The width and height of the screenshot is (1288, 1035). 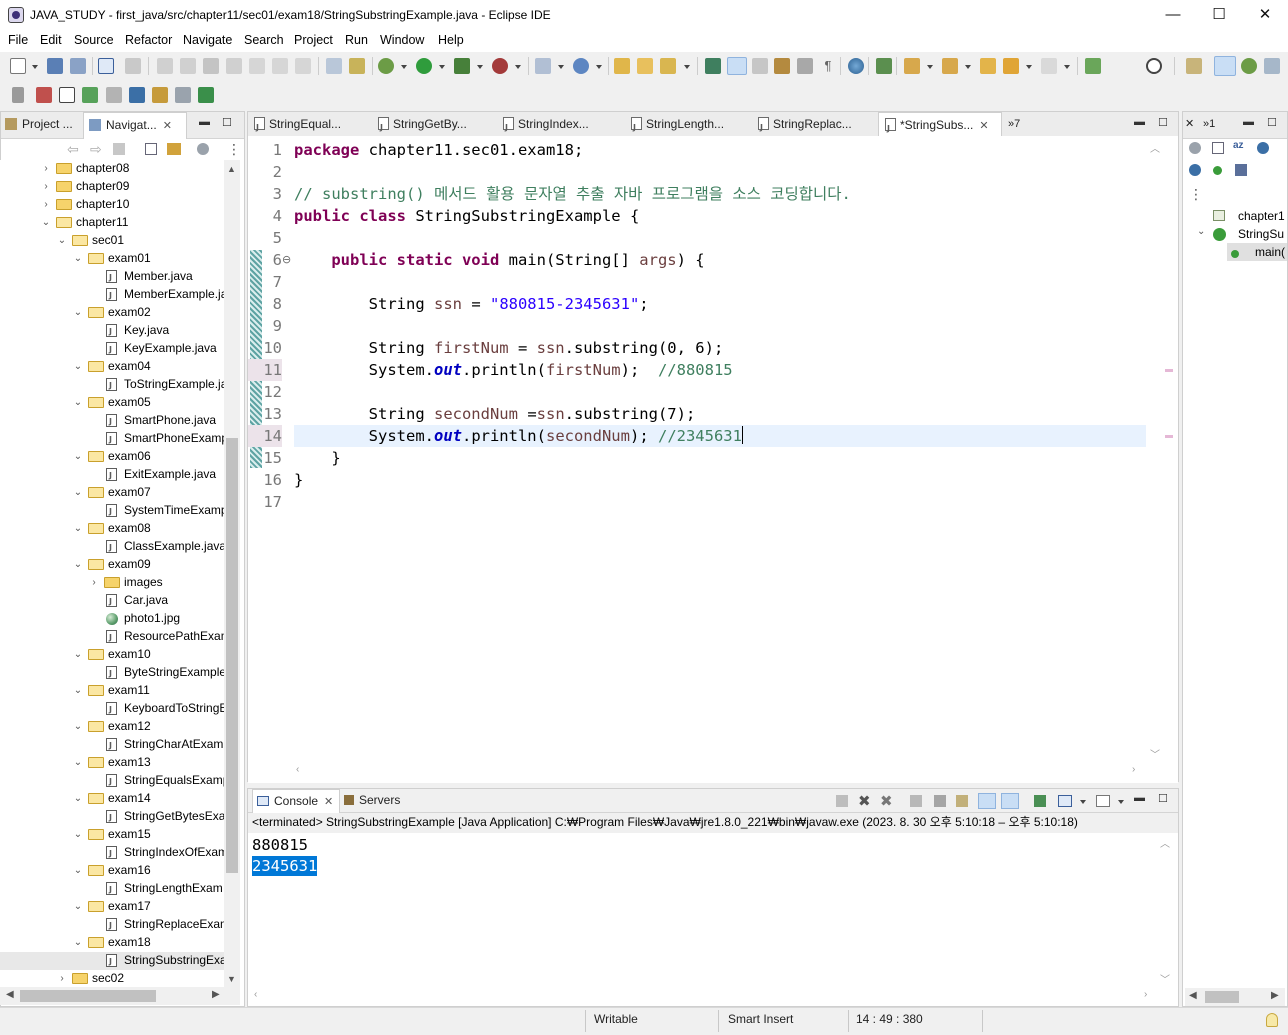 What do you see at coordinates (112, 925) in the screenshot?
I see `tree-file-item: StringReplaceExam` at bounding box center [112, 925].